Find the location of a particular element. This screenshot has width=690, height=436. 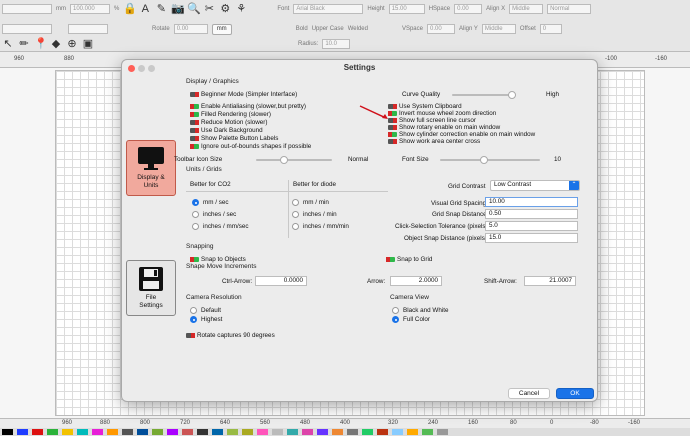

x-field is located at coordinates (27, 9).